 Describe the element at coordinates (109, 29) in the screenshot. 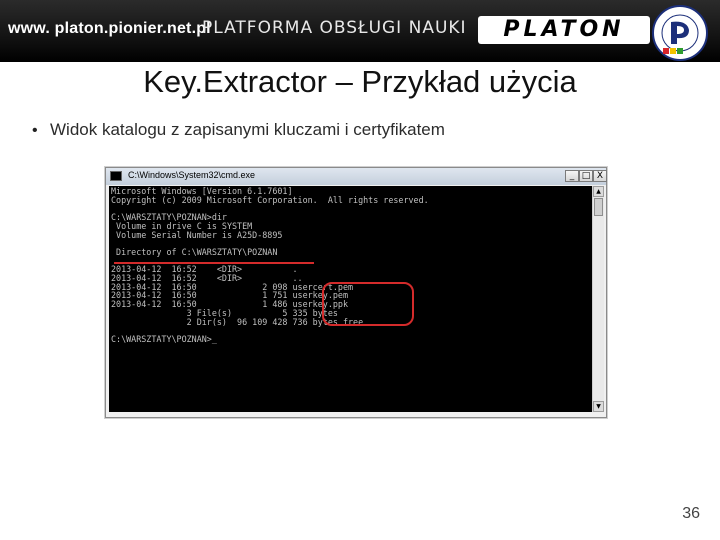

I see `site-url: www. platon.pionier.net.pl` at that location.